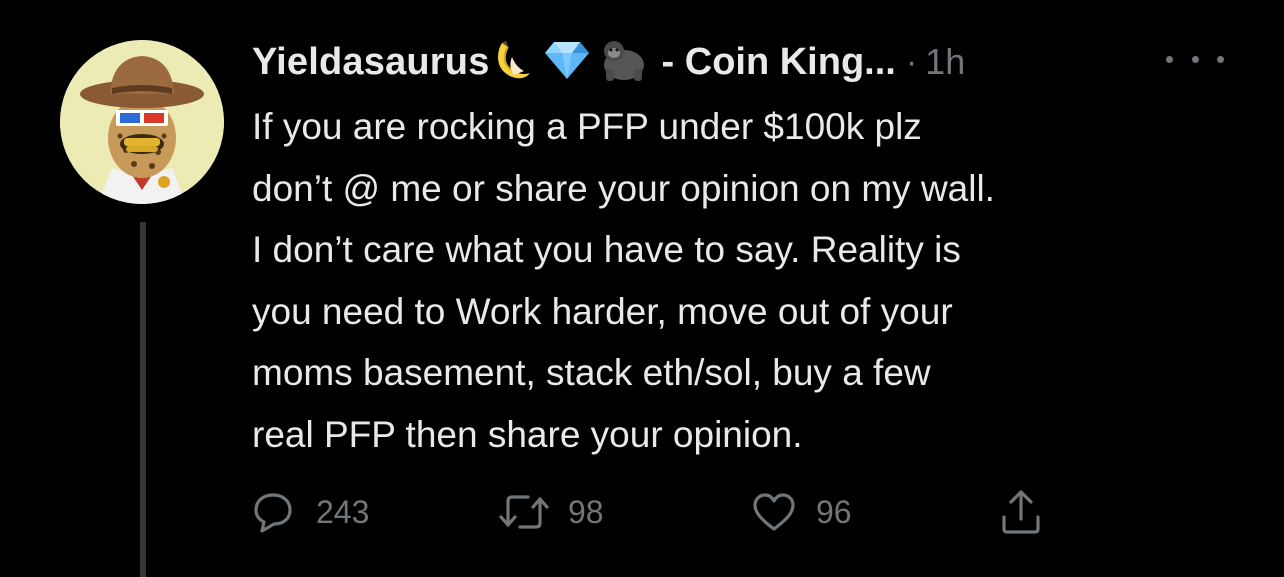  I want to click on reply-icon, so click(273, 513).